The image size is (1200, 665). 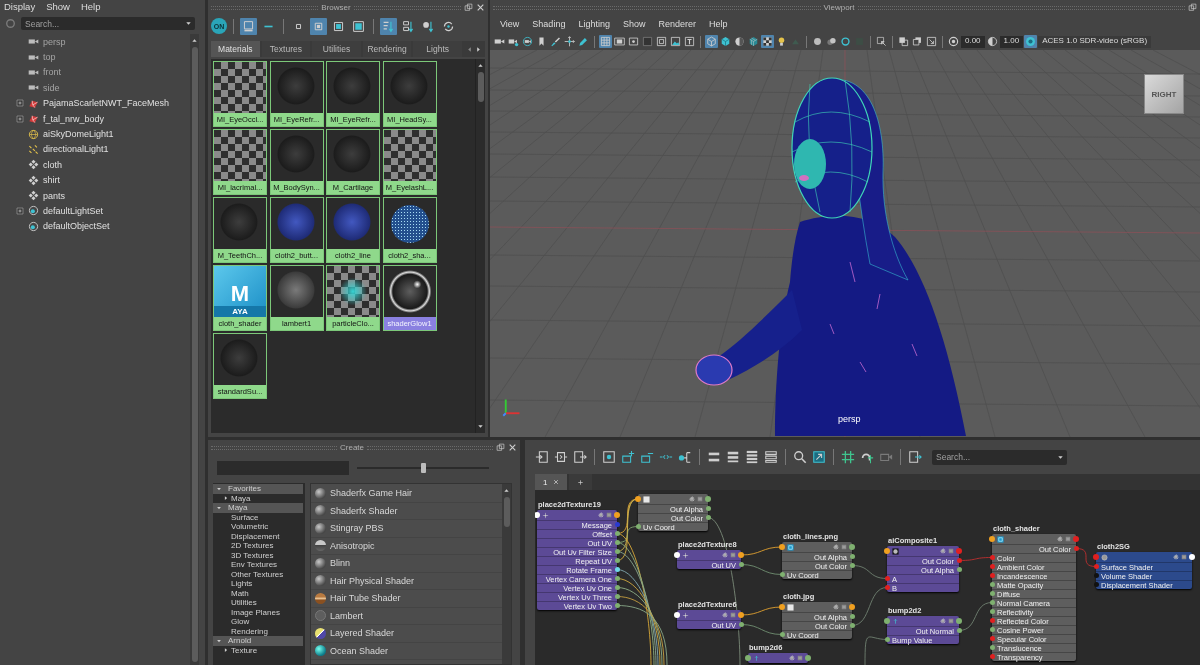 I want to click on category-item: Math, so click(x=240, y=593).